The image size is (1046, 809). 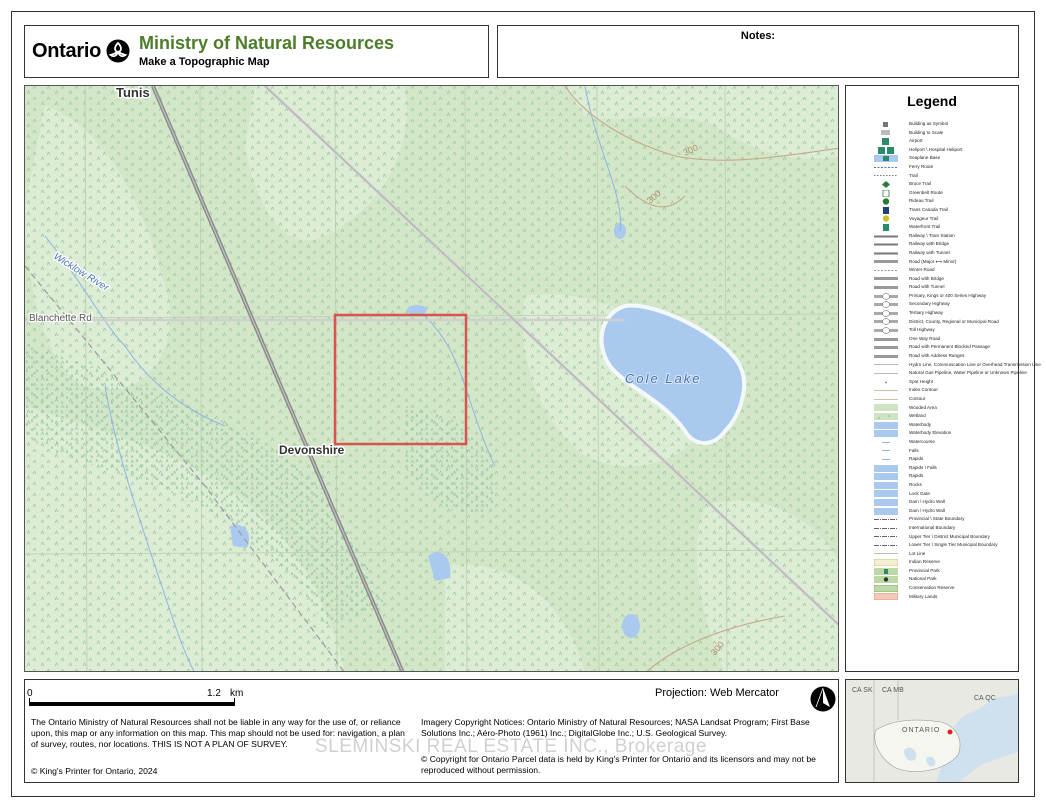 I want to click on legend-item: Indian Reserve, so click(x=945, y=562).